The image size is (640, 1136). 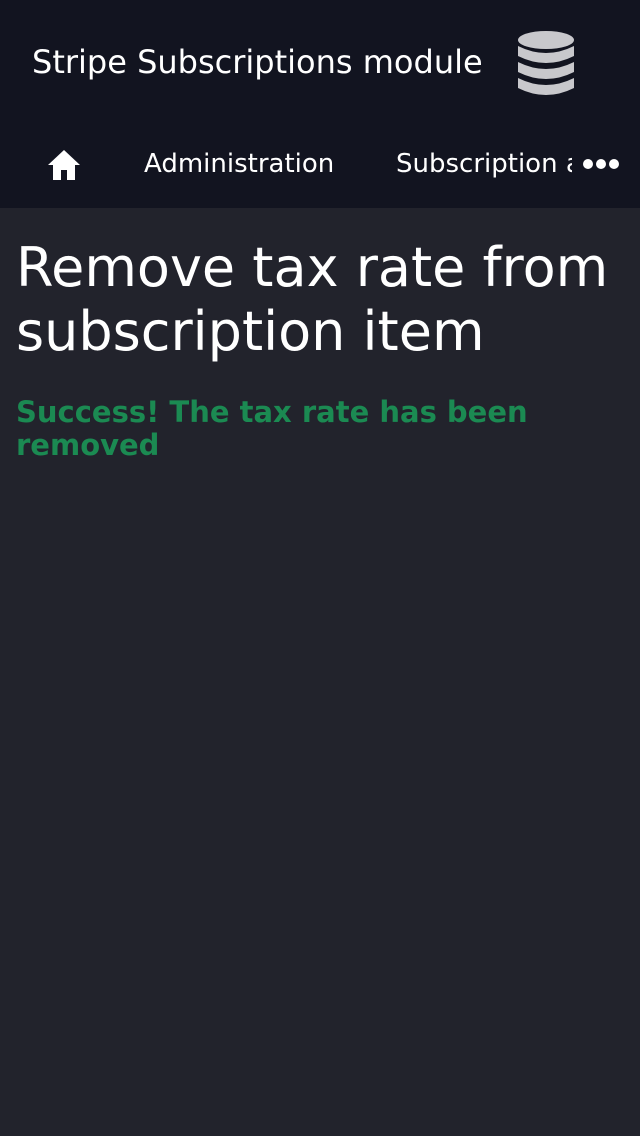 What do you see at coordinates (272, 428) in the screenshot?
I see `success-message: Success! The tax rate has been removed` at bounding box center [272, 428].